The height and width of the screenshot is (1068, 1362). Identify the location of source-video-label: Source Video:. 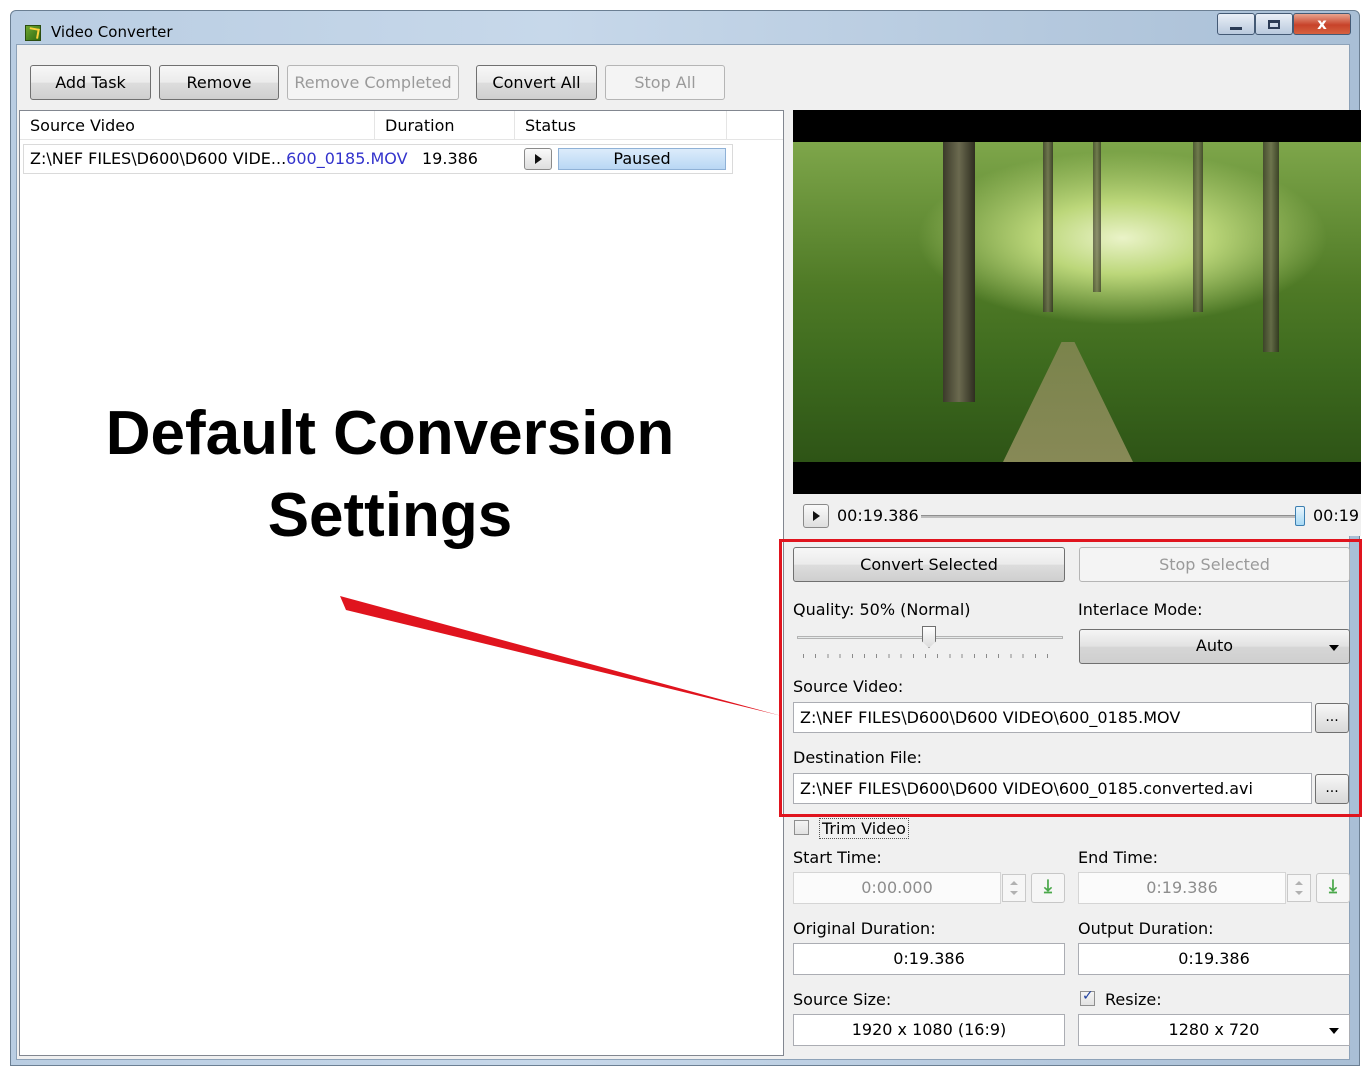
(848, 686).